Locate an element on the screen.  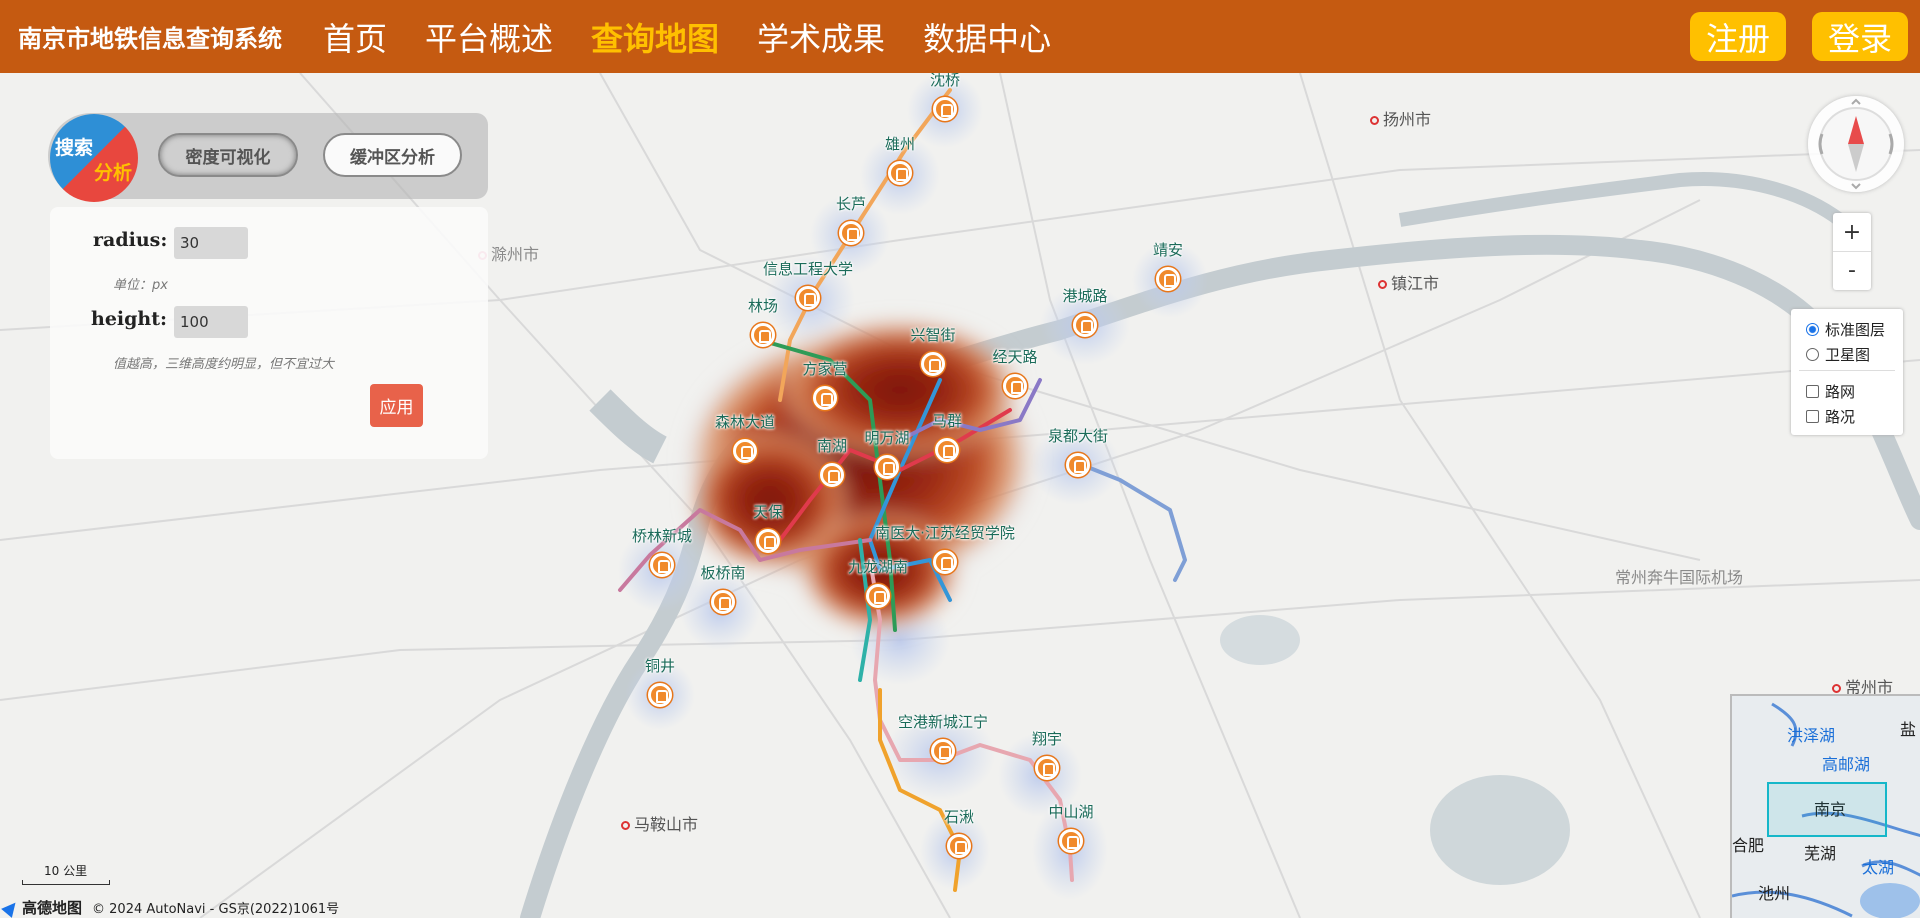
top-header: 南京市地铁信息查询系统 首页 平台概述 查询地图 学术成果 数据中心 注册 登录 is located at coordinates (960, 36).